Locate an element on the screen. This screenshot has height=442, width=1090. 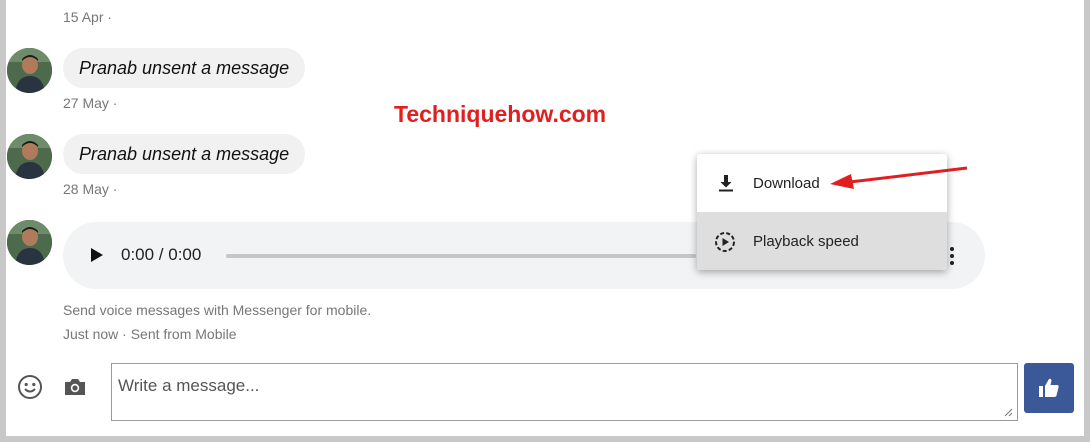
more-options-icon is located at coordinates (952, 256).